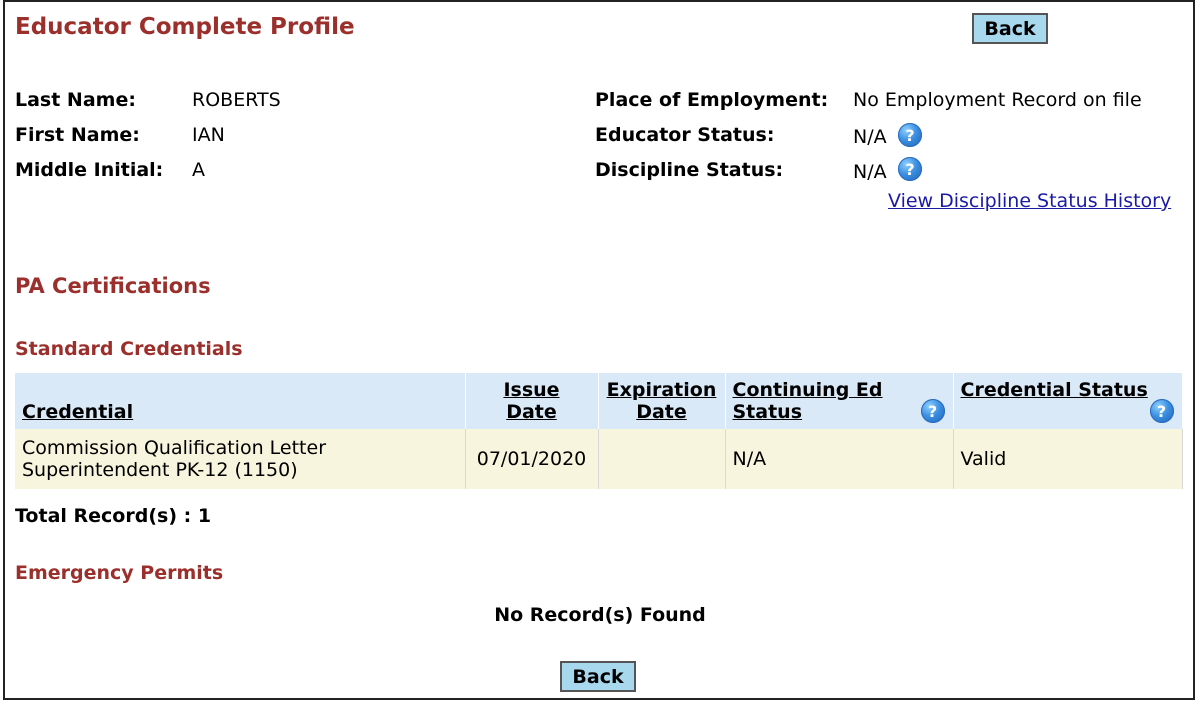 This screenshot has width=1200, height=705. What do you see at coordinates (1010, 28) in the screenshot?
I see `back-button-top: Back` at bounding box center [1010, 28].